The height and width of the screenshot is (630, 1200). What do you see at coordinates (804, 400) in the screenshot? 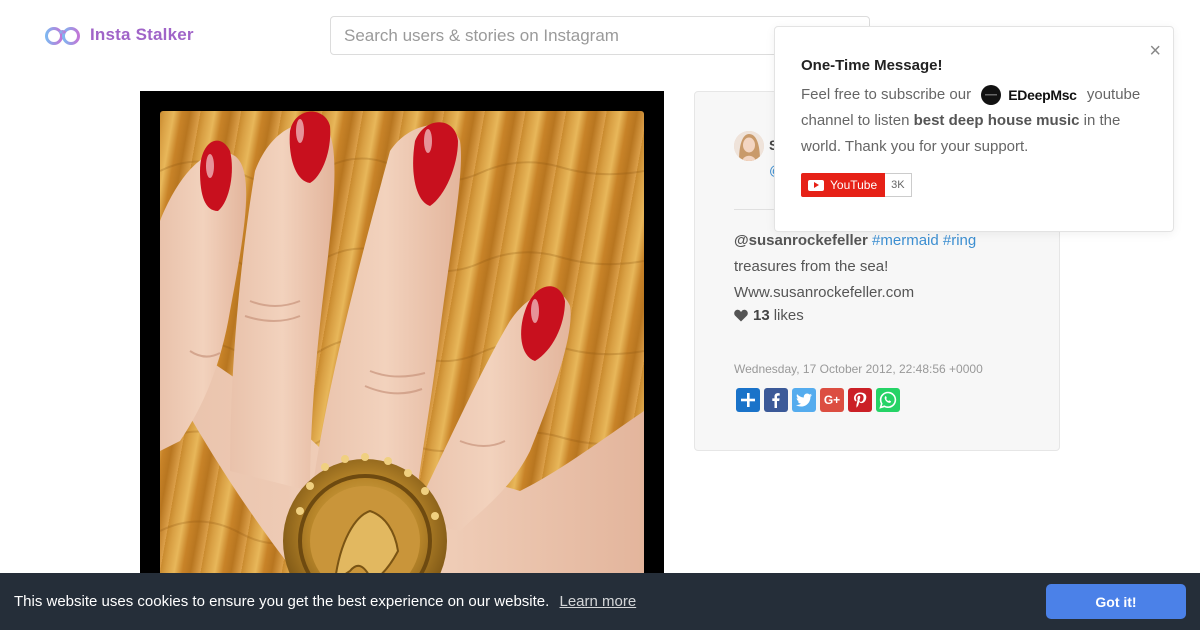
I see `twitter-icon` at bounding box center [804, 400].